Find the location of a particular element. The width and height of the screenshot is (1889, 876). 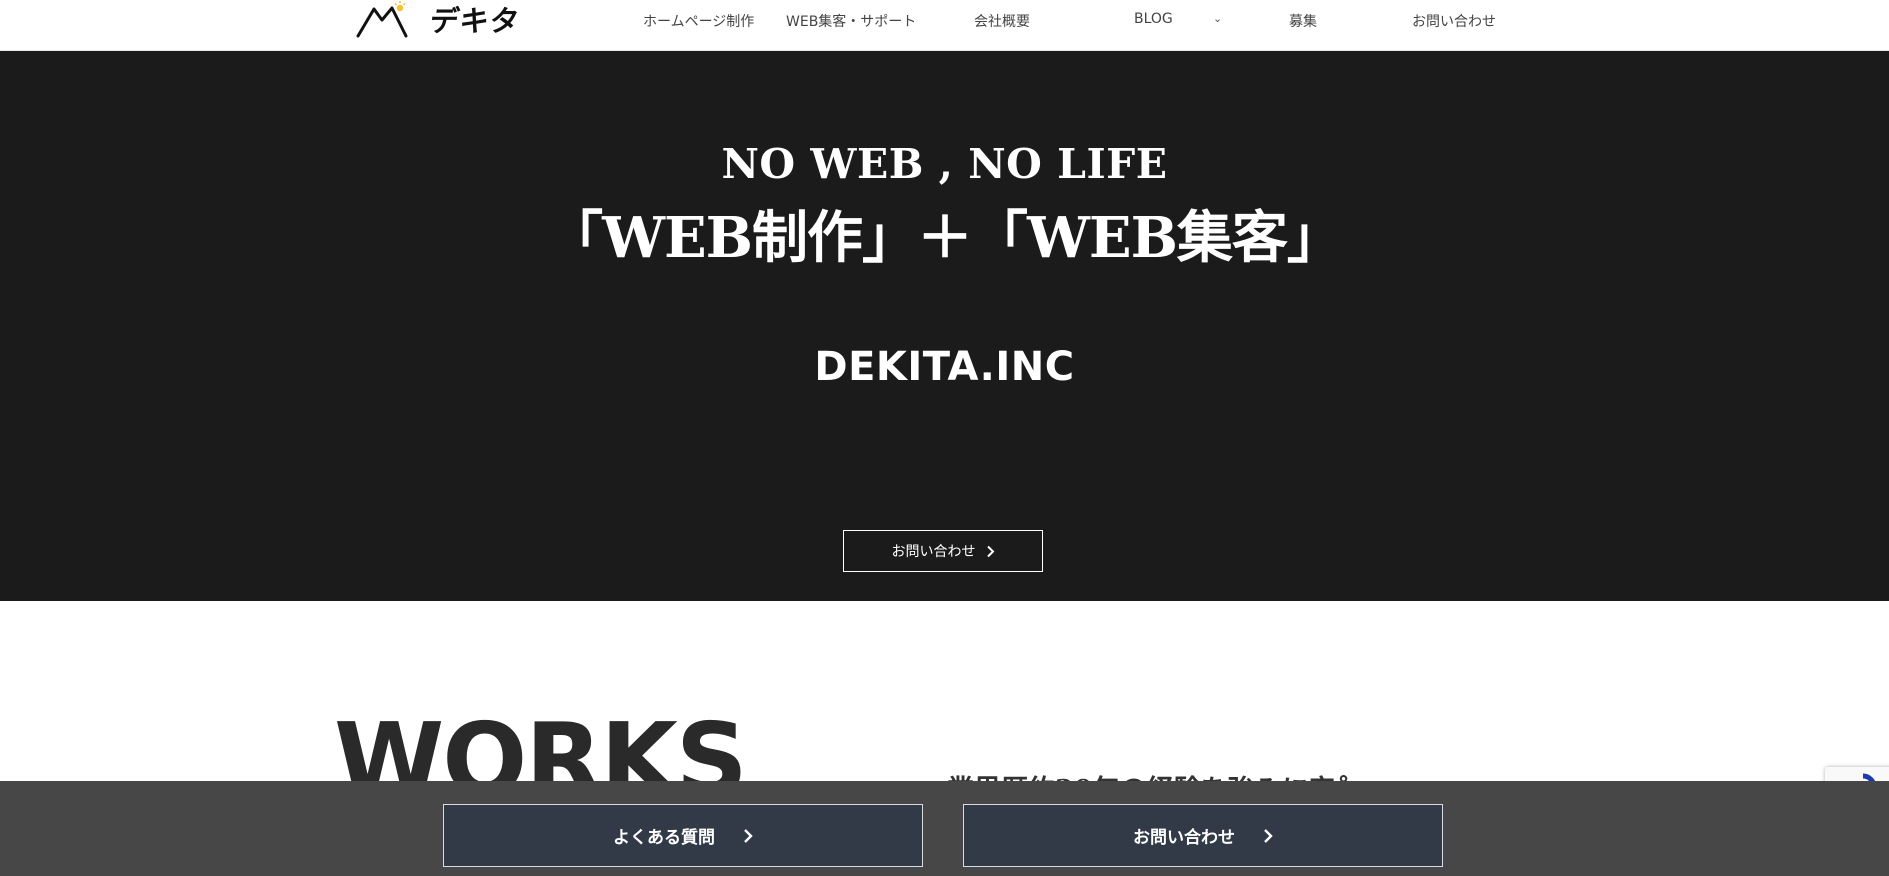

bottom-contact-button: お問い合わせ is located at coordinates (1203, 835).